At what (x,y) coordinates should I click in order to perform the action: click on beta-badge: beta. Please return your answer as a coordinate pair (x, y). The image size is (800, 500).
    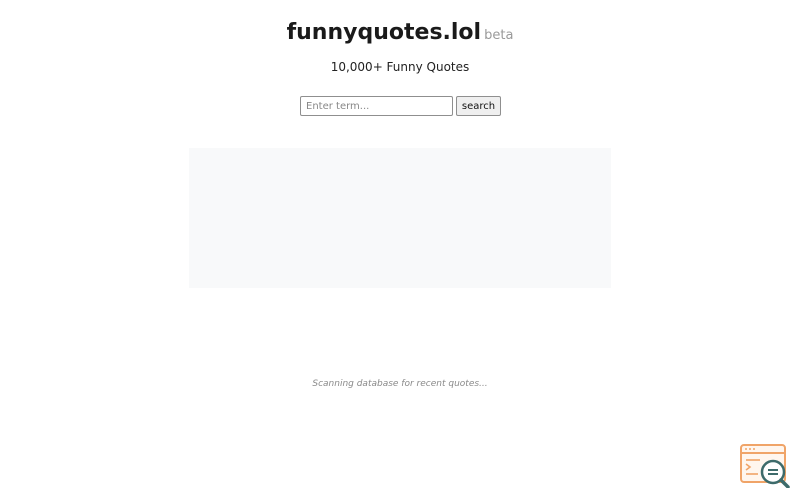
    Looking at the image, I should click on (499, 35).